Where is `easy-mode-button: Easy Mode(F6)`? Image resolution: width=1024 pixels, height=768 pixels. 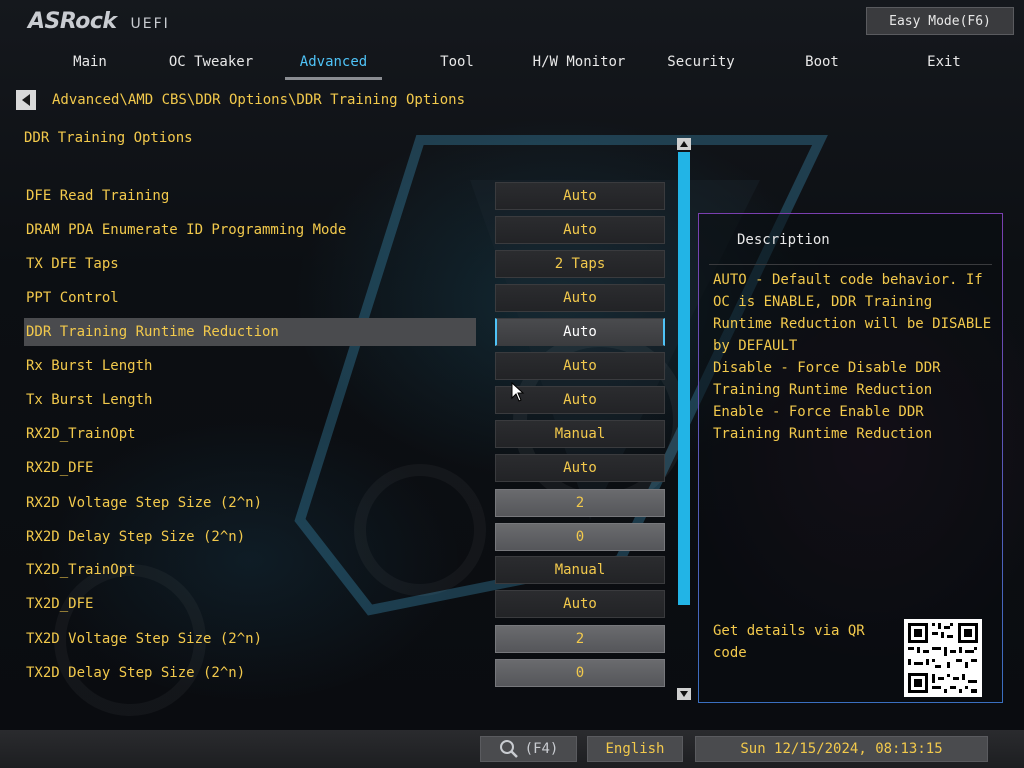
easy-mode-button: Easy Mode(F6) is located at coordinates (940, 21).